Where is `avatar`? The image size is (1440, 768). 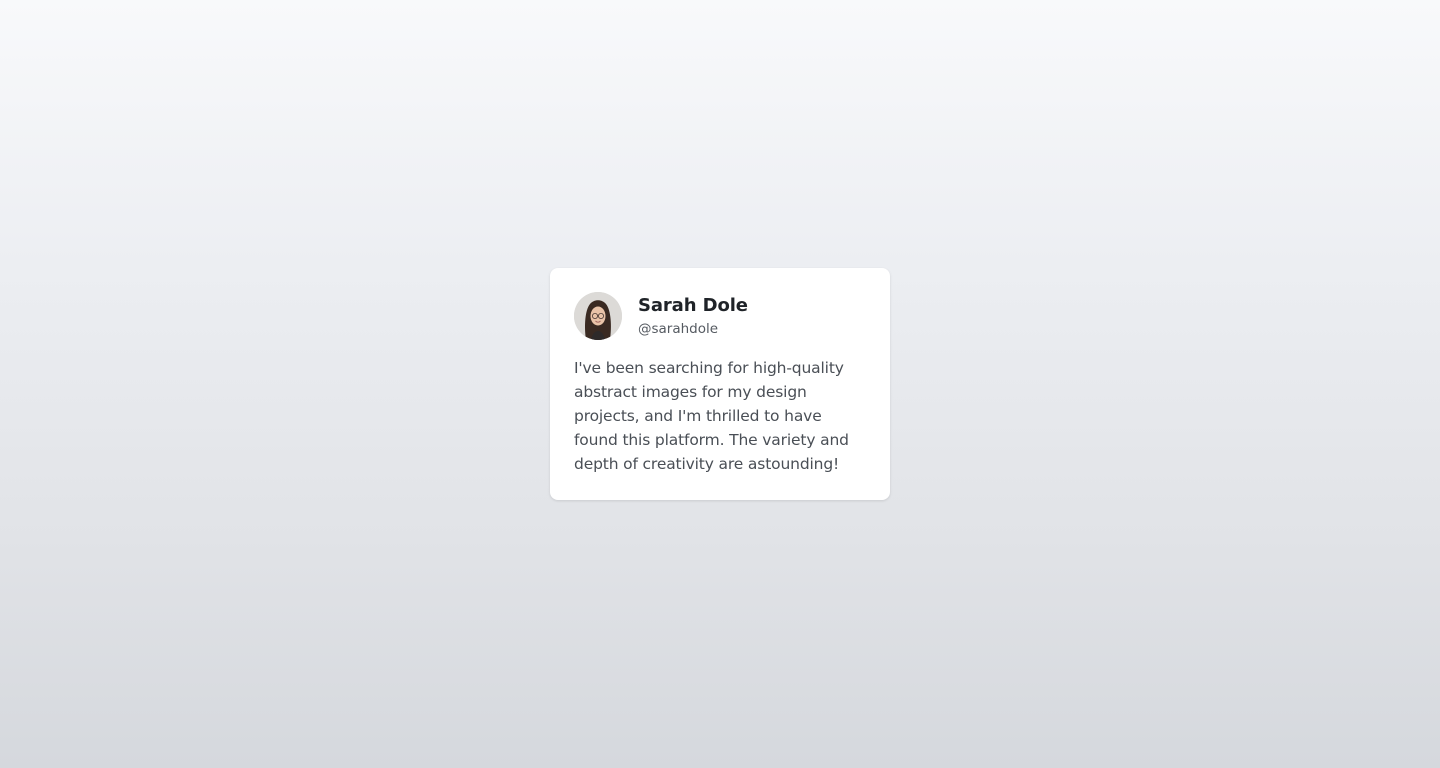 avatar is located at coordinates (598, 316).